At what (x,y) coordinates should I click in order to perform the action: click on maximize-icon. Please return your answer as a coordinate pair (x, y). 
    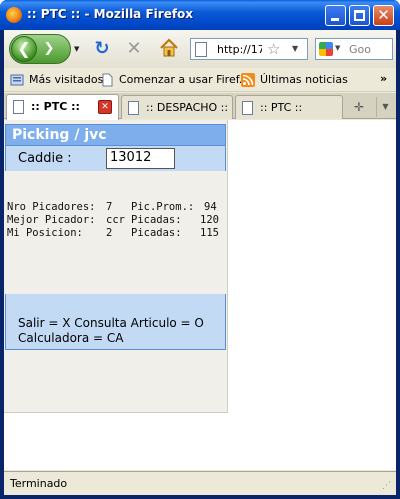
    Looking at the image, I should click on (359, 15).